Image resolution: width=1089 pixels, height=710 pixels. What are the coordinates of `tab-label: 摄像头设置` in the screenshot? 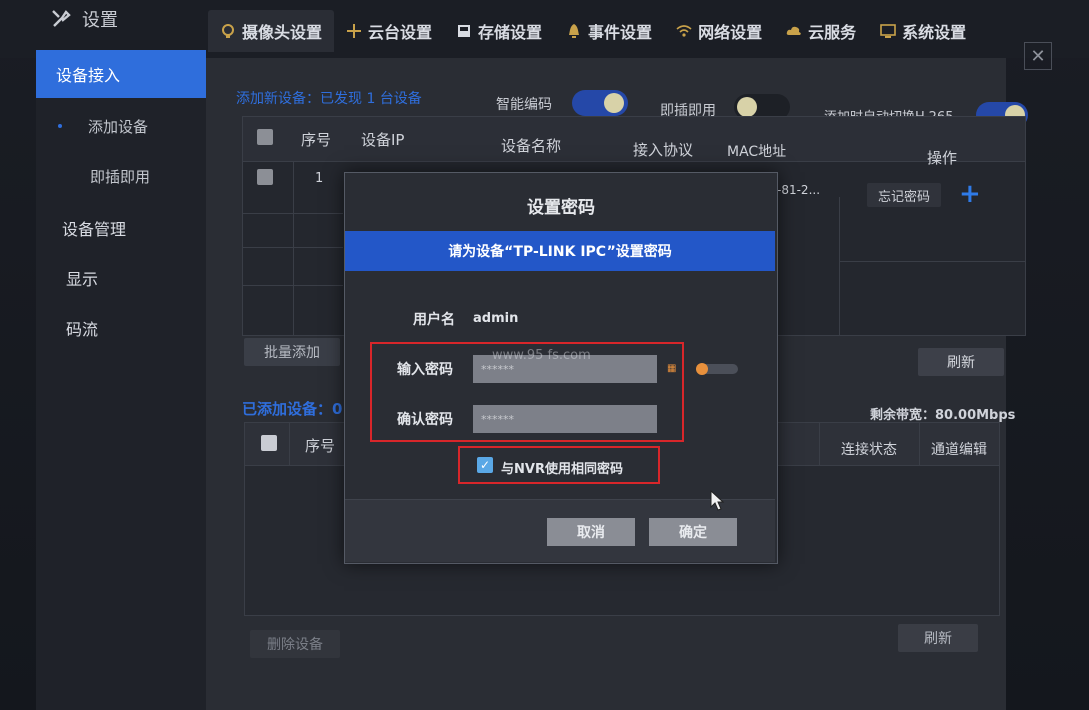 It's located at (282, 32).